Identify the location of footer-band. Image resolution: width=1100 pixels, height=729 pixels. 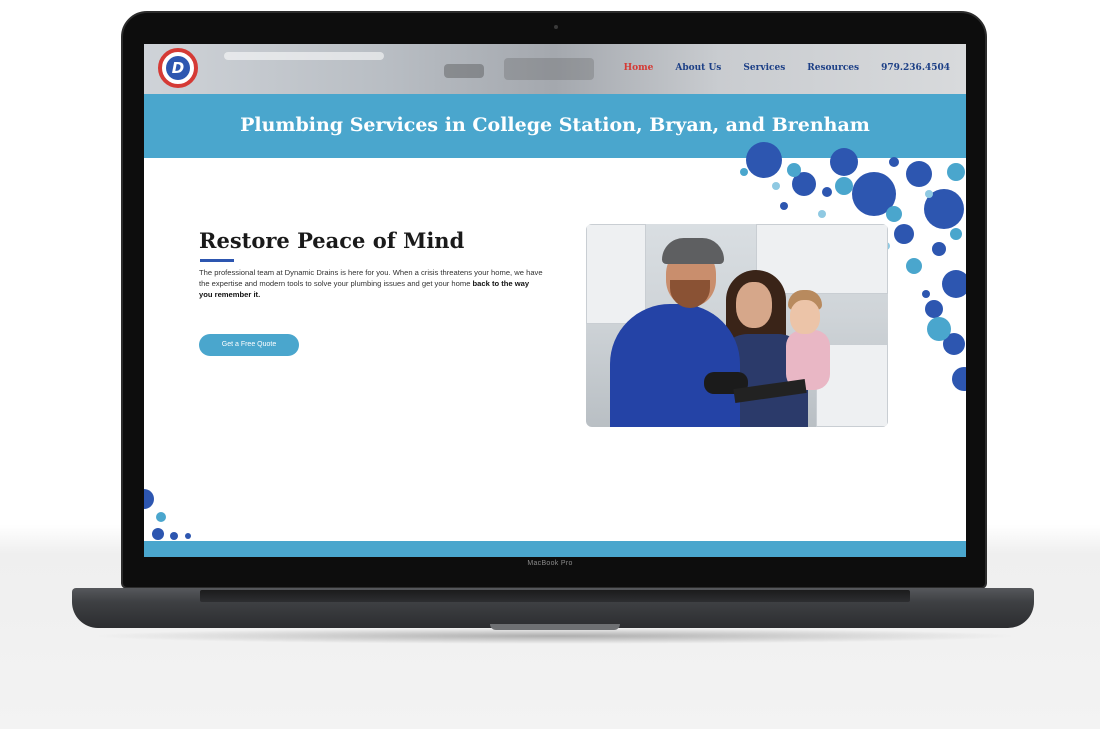
(555, 549).